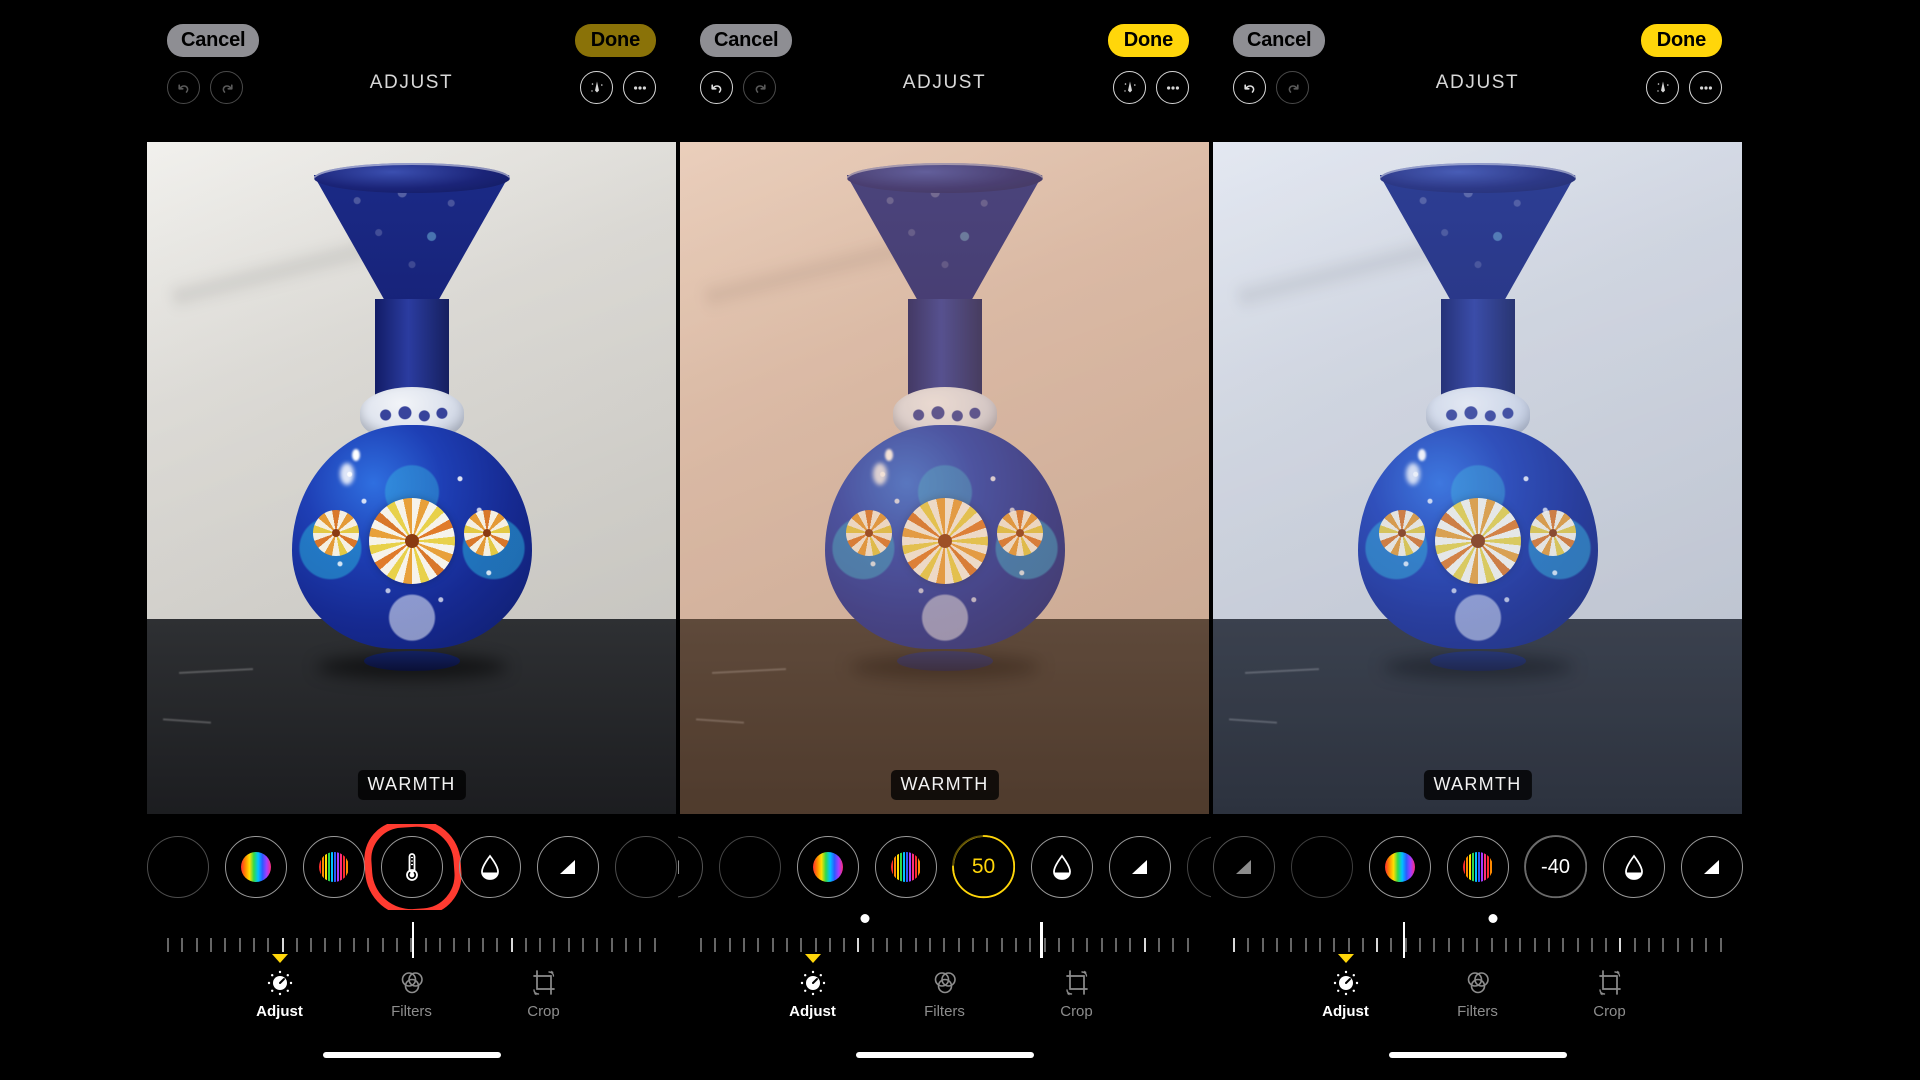 This screenshot has width=1920, height=1080. I want to click on vase-flower-center, so click(411, 541).